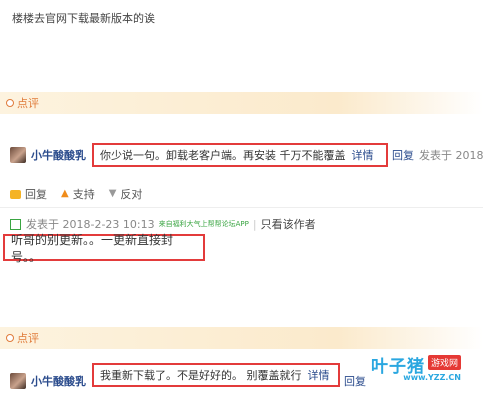  I want to click on intro-text: 楼楼去官网下载最新版本的诶, so click(83, 18).